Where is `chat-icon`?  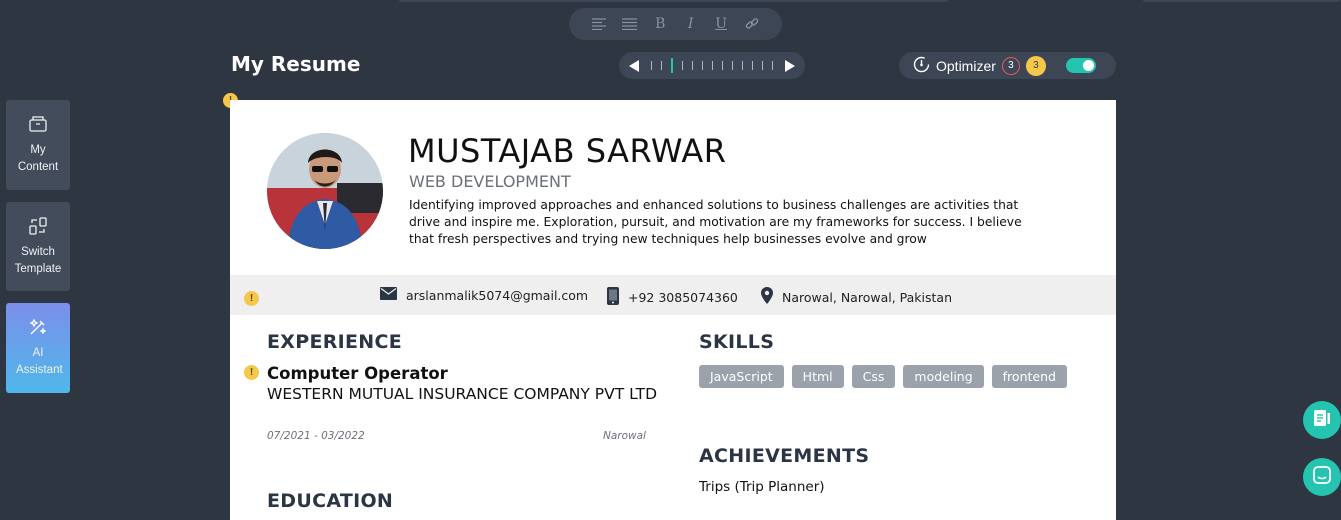 chat-icon is located at coordinates (1322, 477).